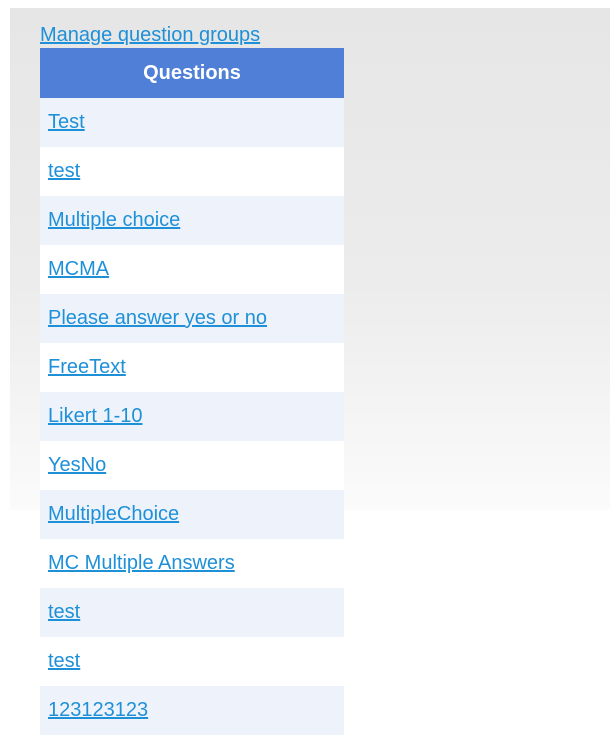  What do you see at coordinates (95, 416) in the screenshot?
I see `question-link: Likert 1-10` at bounding box center [95, 416].